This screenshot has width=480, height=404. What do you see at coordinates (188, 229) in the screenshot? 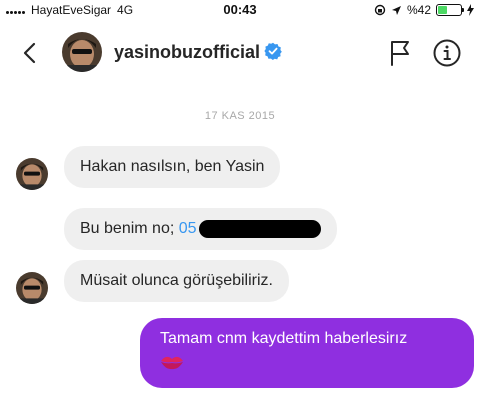
I see `phone-number-link: 05` at bounding box center [188, 229].